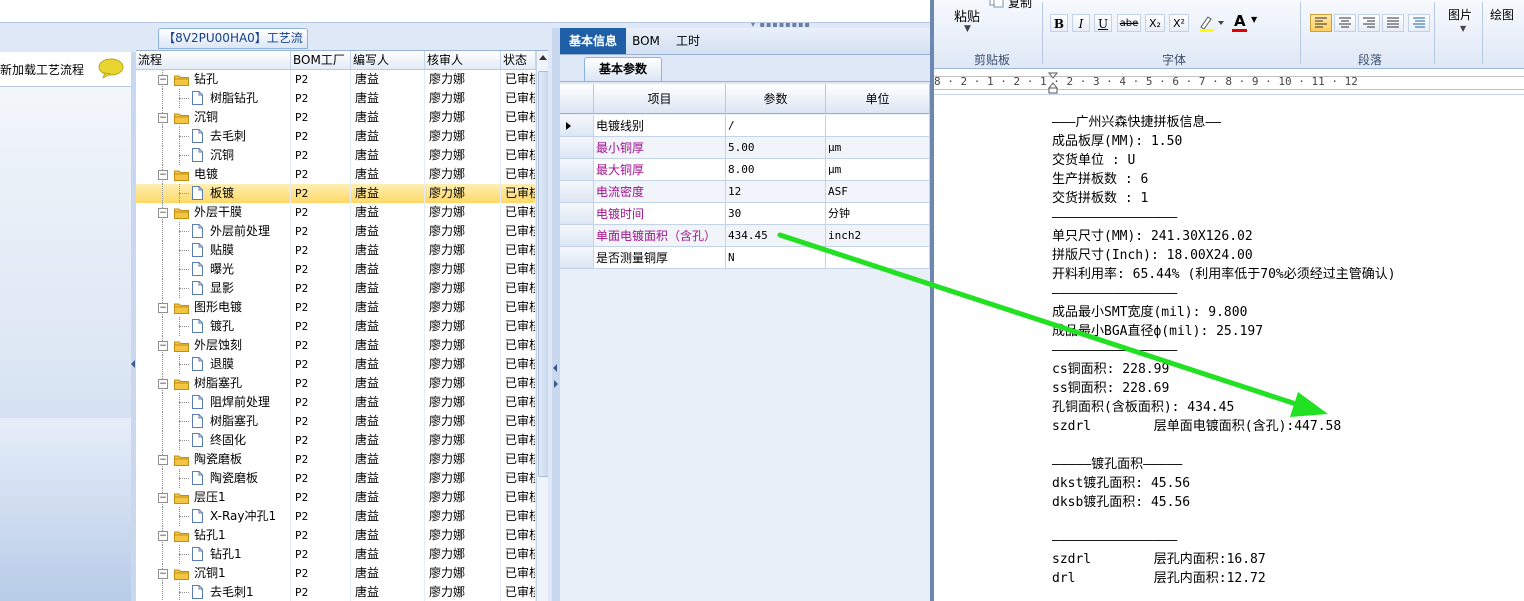 Image resolution: width=1524 pixels, height=601 pixels. What do you see at coordinates (336, 231) in the screenshot?
I see `tree-row: 外层前处理 P2唐益廖力娜已审核` at bounding box center [336, 231].